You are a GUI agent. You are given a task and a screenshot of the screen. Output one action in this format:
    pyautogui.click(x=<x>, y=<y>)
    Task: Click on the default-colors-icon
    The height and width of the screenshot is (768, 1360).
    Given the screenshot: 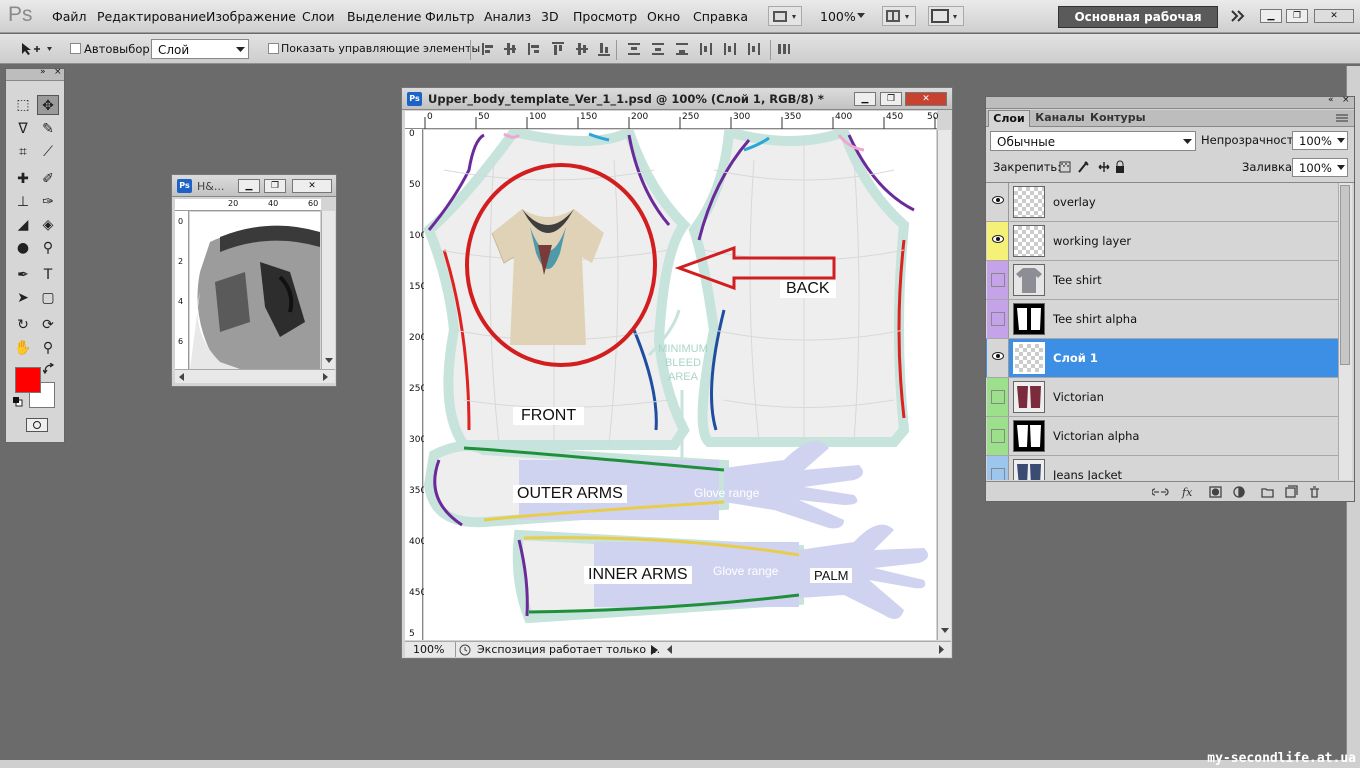 What is the action you would take?
    pyautogui.click(x=18, y=402)
    